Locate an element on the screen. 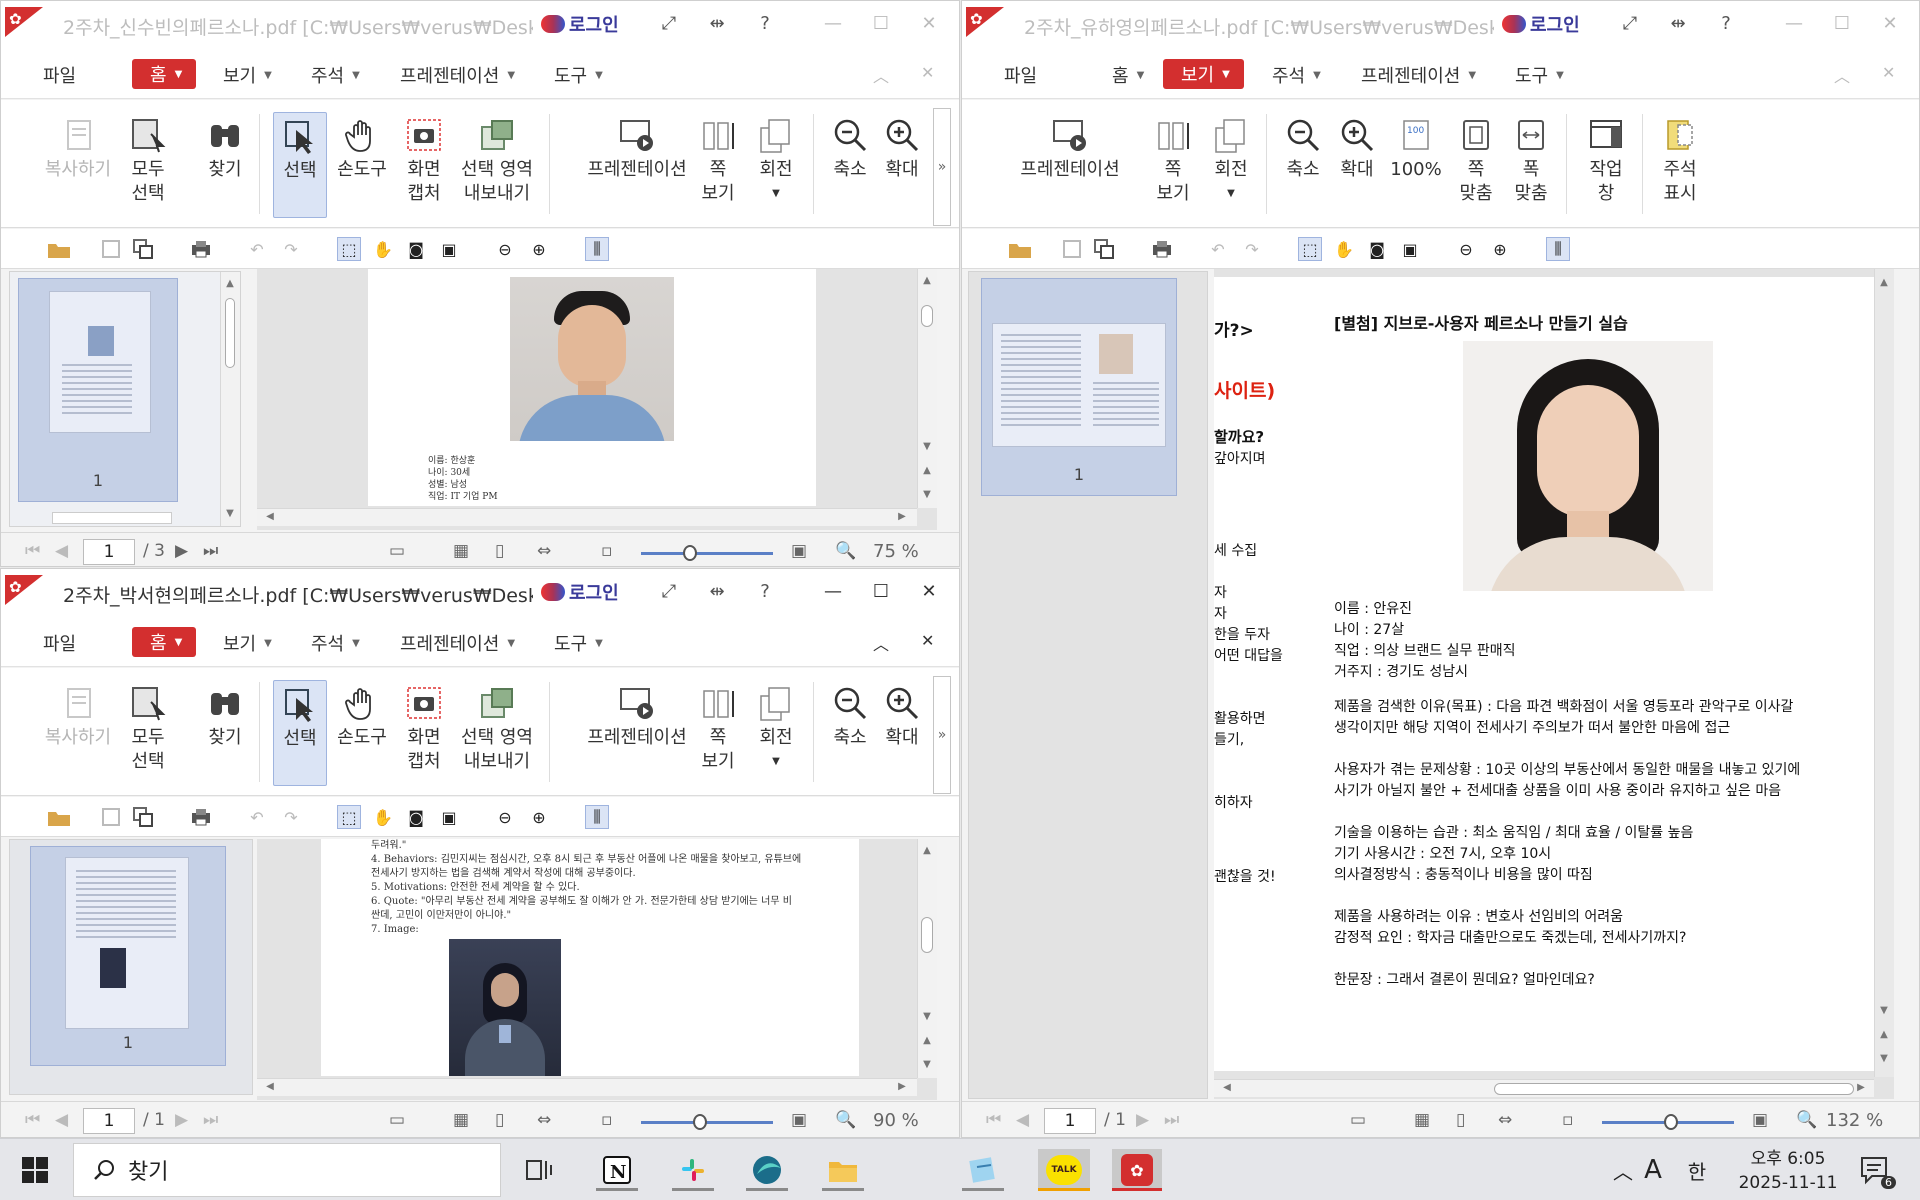 This screenshot has width=1920, height=1200. hand-tool-button: 손도구 is located at coordinates (362, 165).